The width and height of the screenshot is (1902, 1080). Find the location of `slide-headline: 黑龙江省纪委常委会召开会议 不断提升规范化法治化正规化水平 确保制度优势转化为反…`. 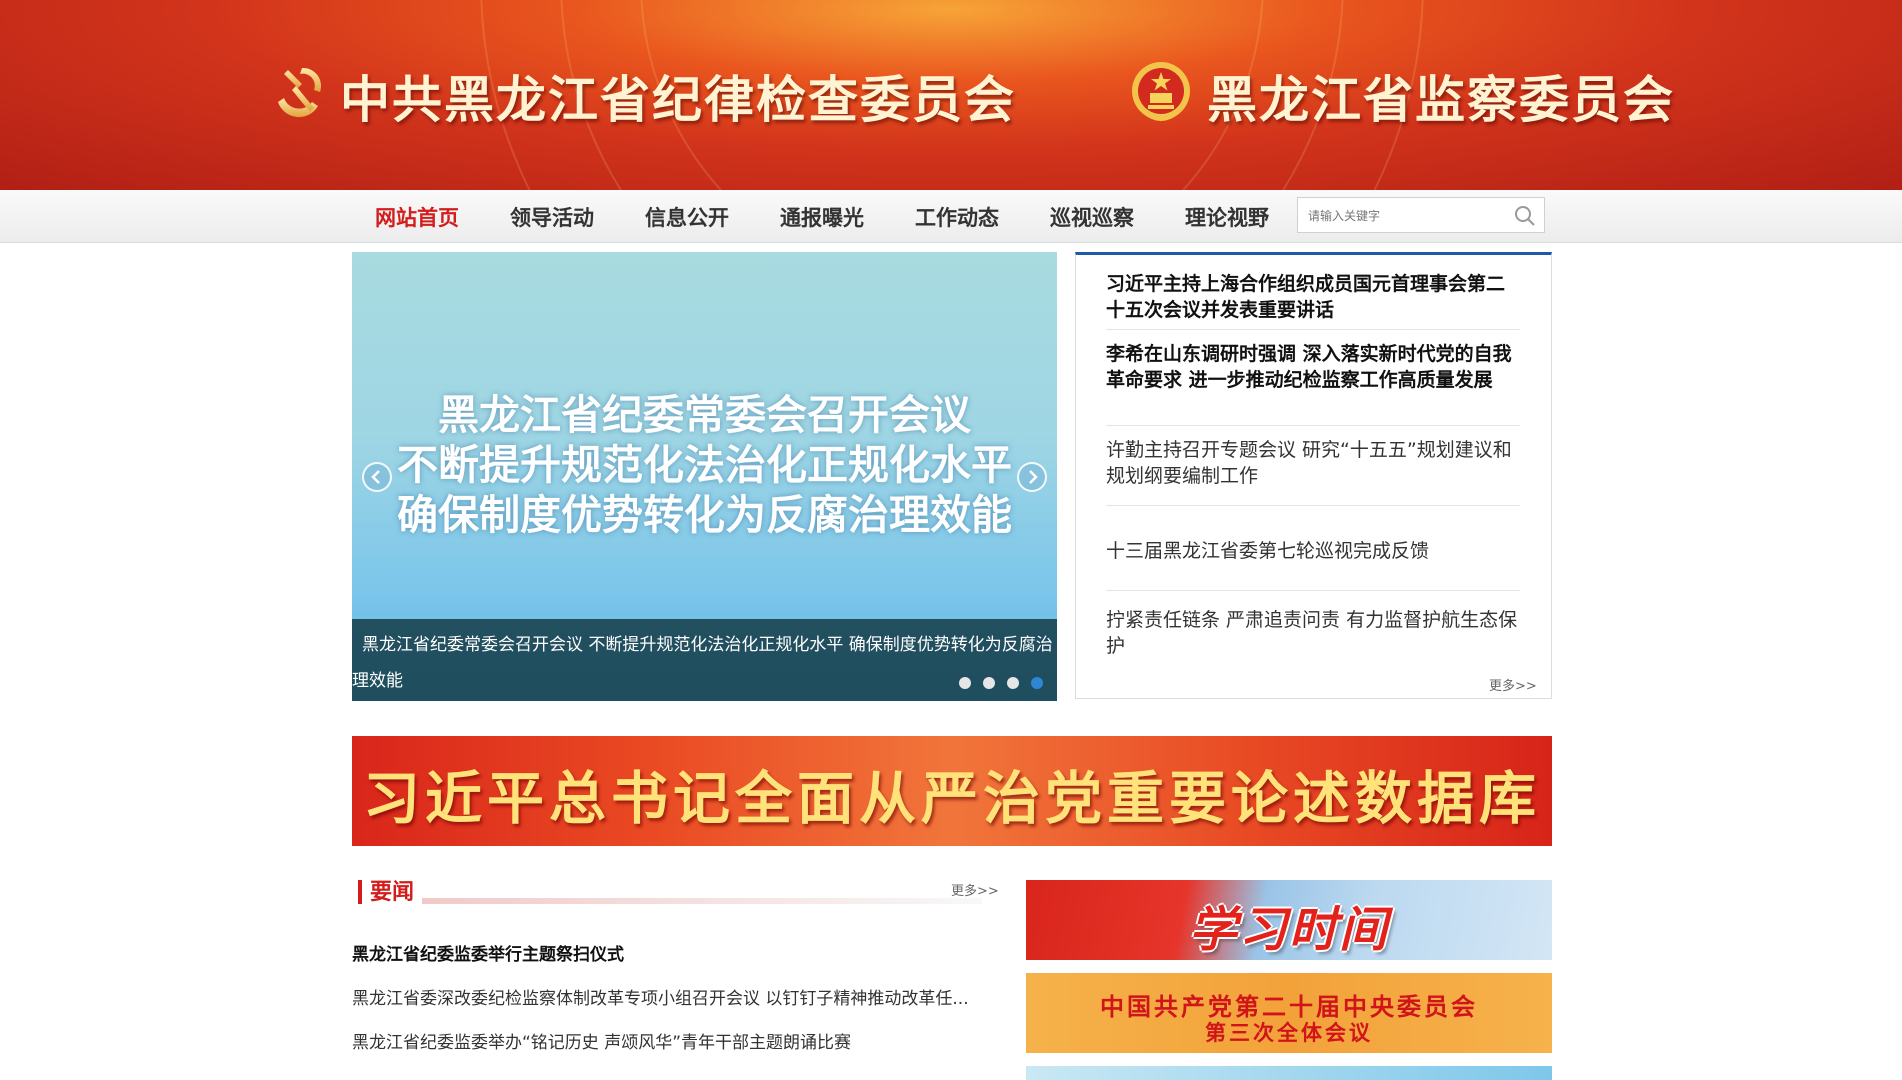

slide-headline: 黑龙江省纪委常委会召开会议 不断提升规范化法治化正规化水平 确保制度优势转化为反… is located at coordinates (704, 465).